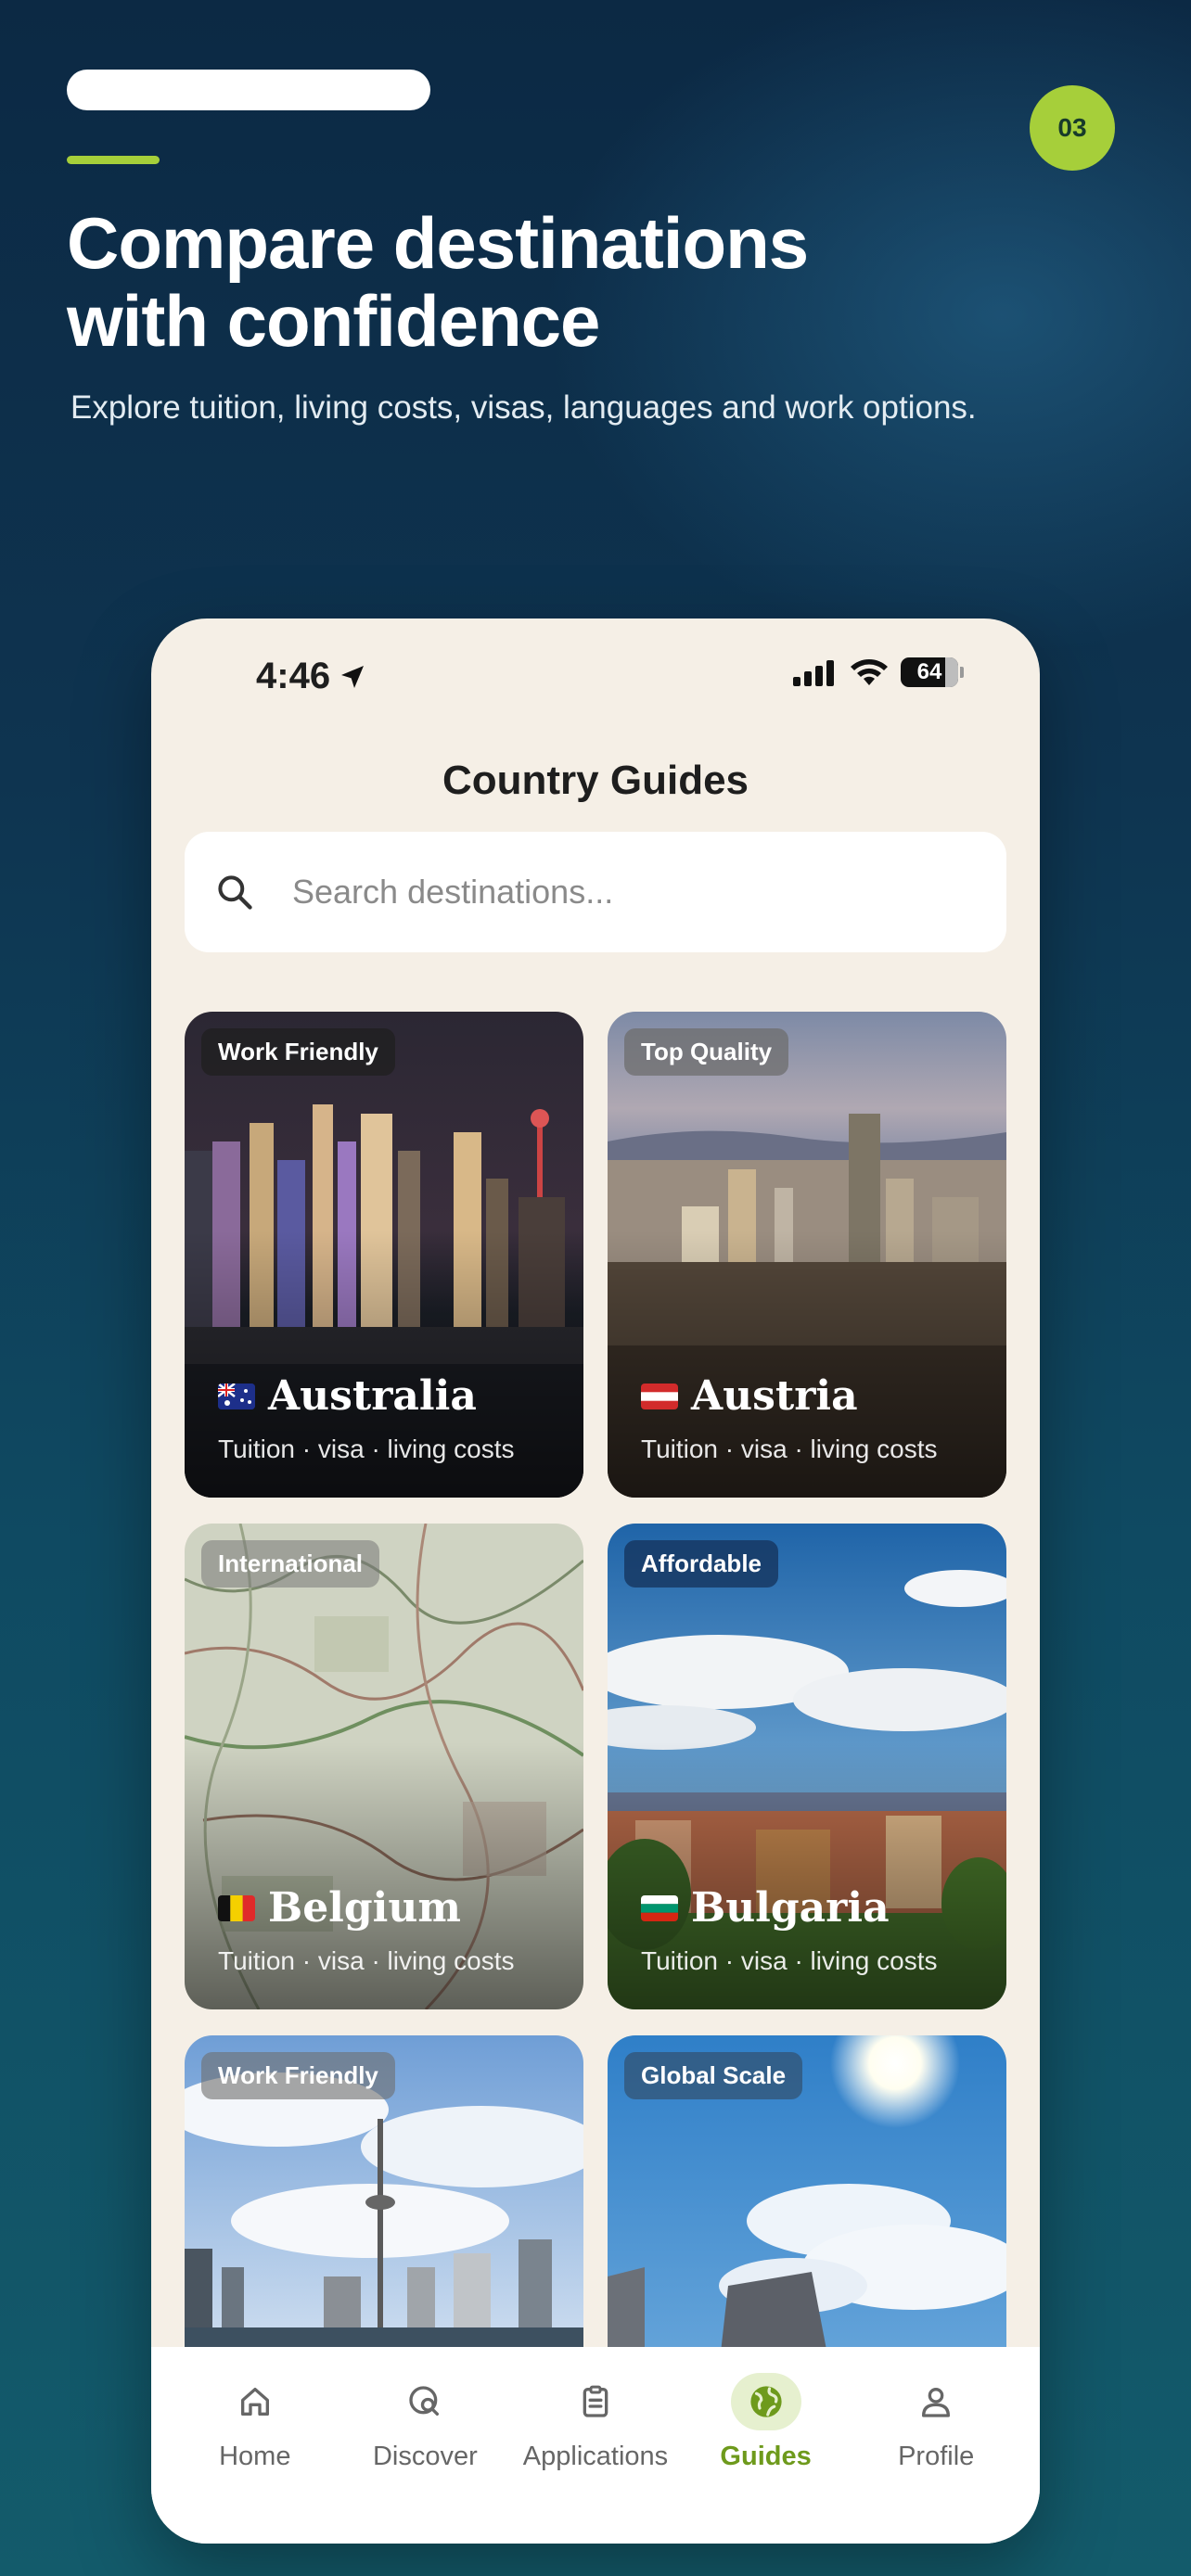 This screenshot has height=2576, width=1191. I want to click on nav-label: Guides, so click(766, 2457).